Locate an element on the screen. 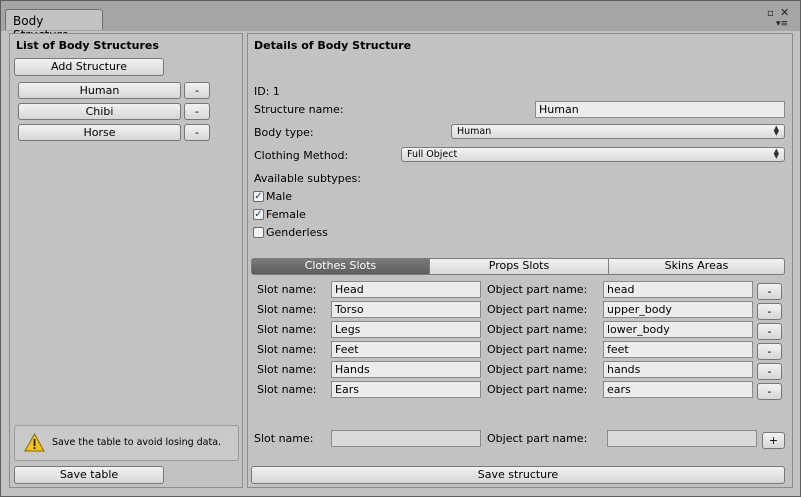 The image size is (801, 497). new-slot-name-input is located at coordinates (406, 438).